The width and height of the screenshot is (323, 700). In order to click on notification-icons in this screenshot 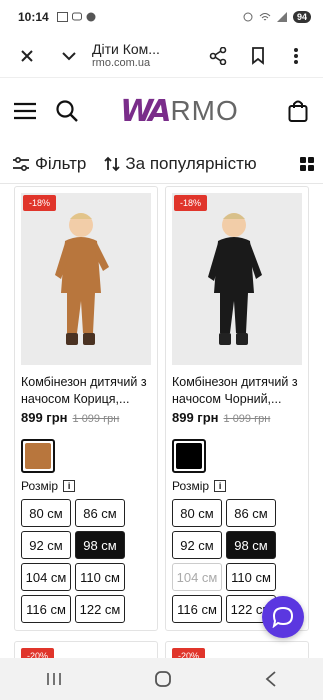, I will do `click(76, 17)`.